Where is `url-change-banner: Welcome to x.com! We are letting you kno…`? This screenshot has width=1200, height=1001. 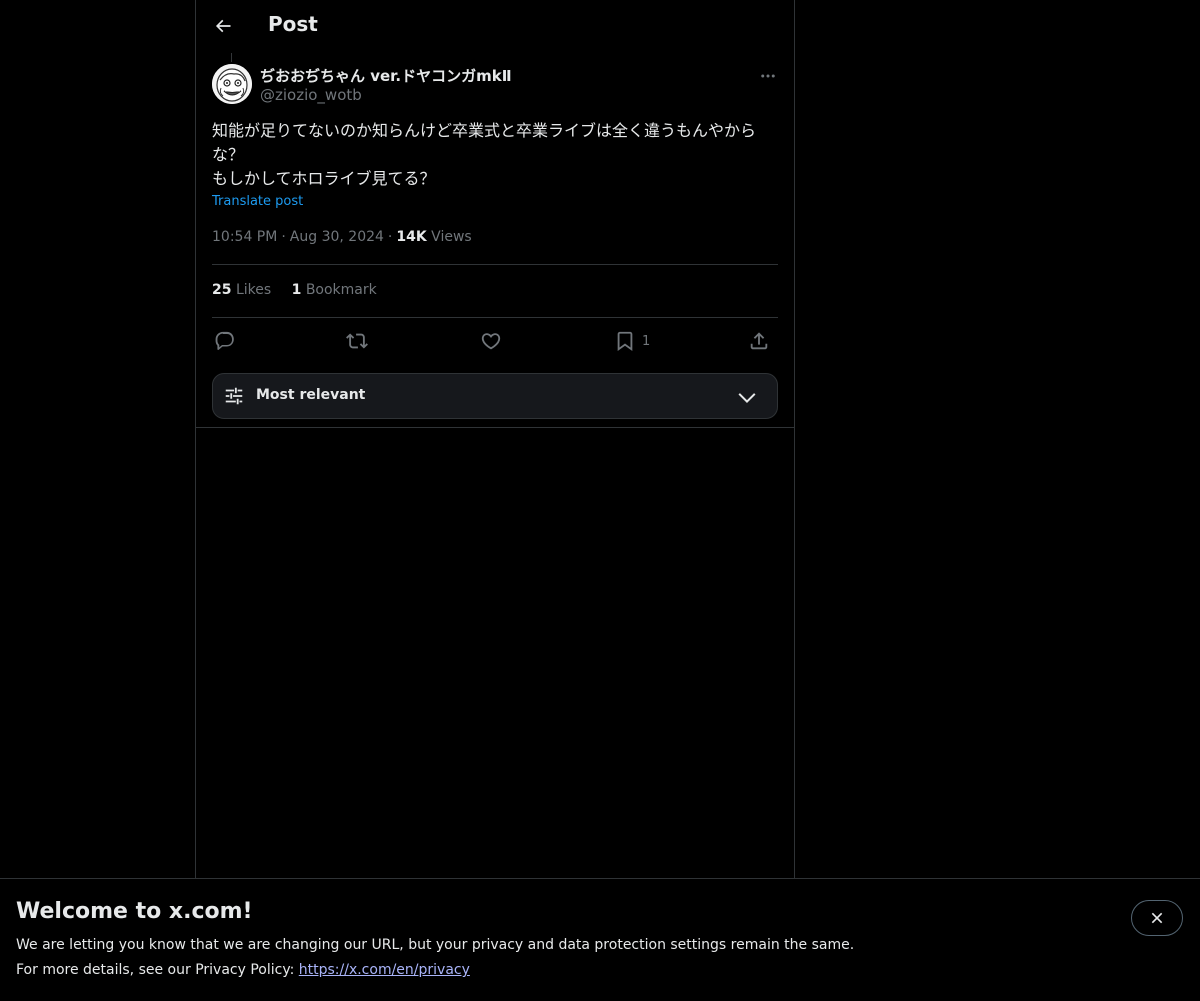 url-change-banner: Welcome to x.com! We are letting you kno… is located at coordinates (600, 939).